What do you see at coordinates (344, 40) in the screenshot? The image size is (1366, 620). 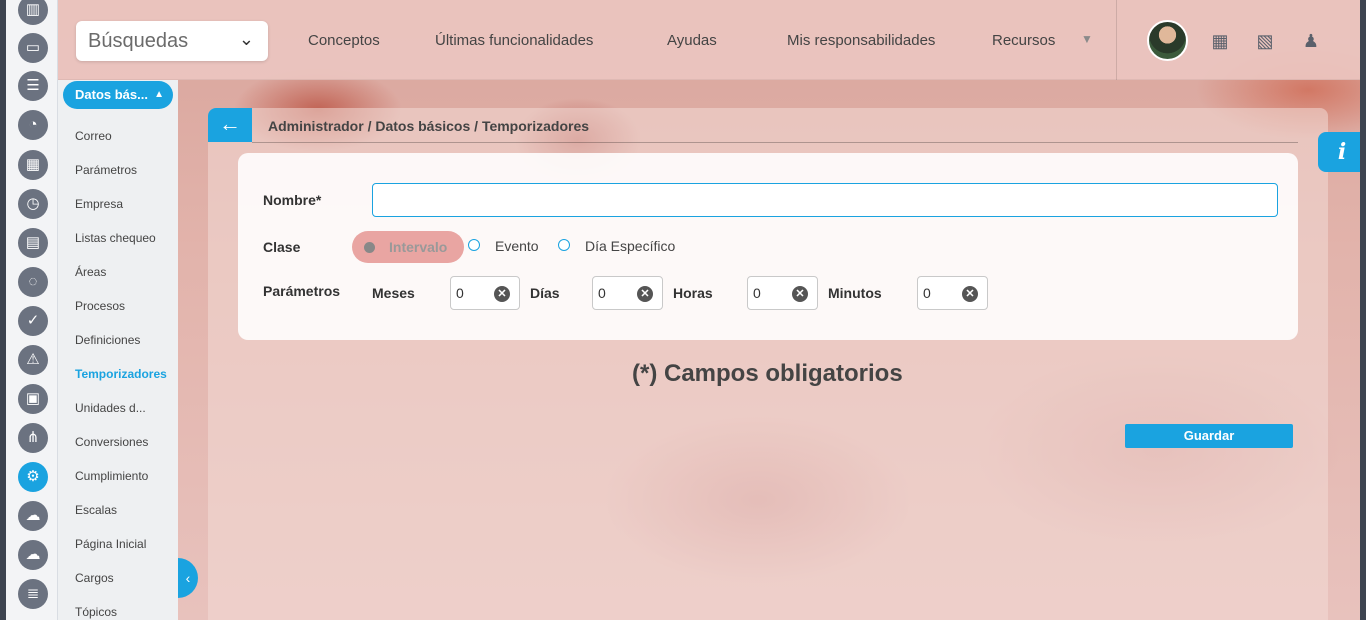 I see `nav-conceptos: Conceptos` at bounding box center [344, 40].